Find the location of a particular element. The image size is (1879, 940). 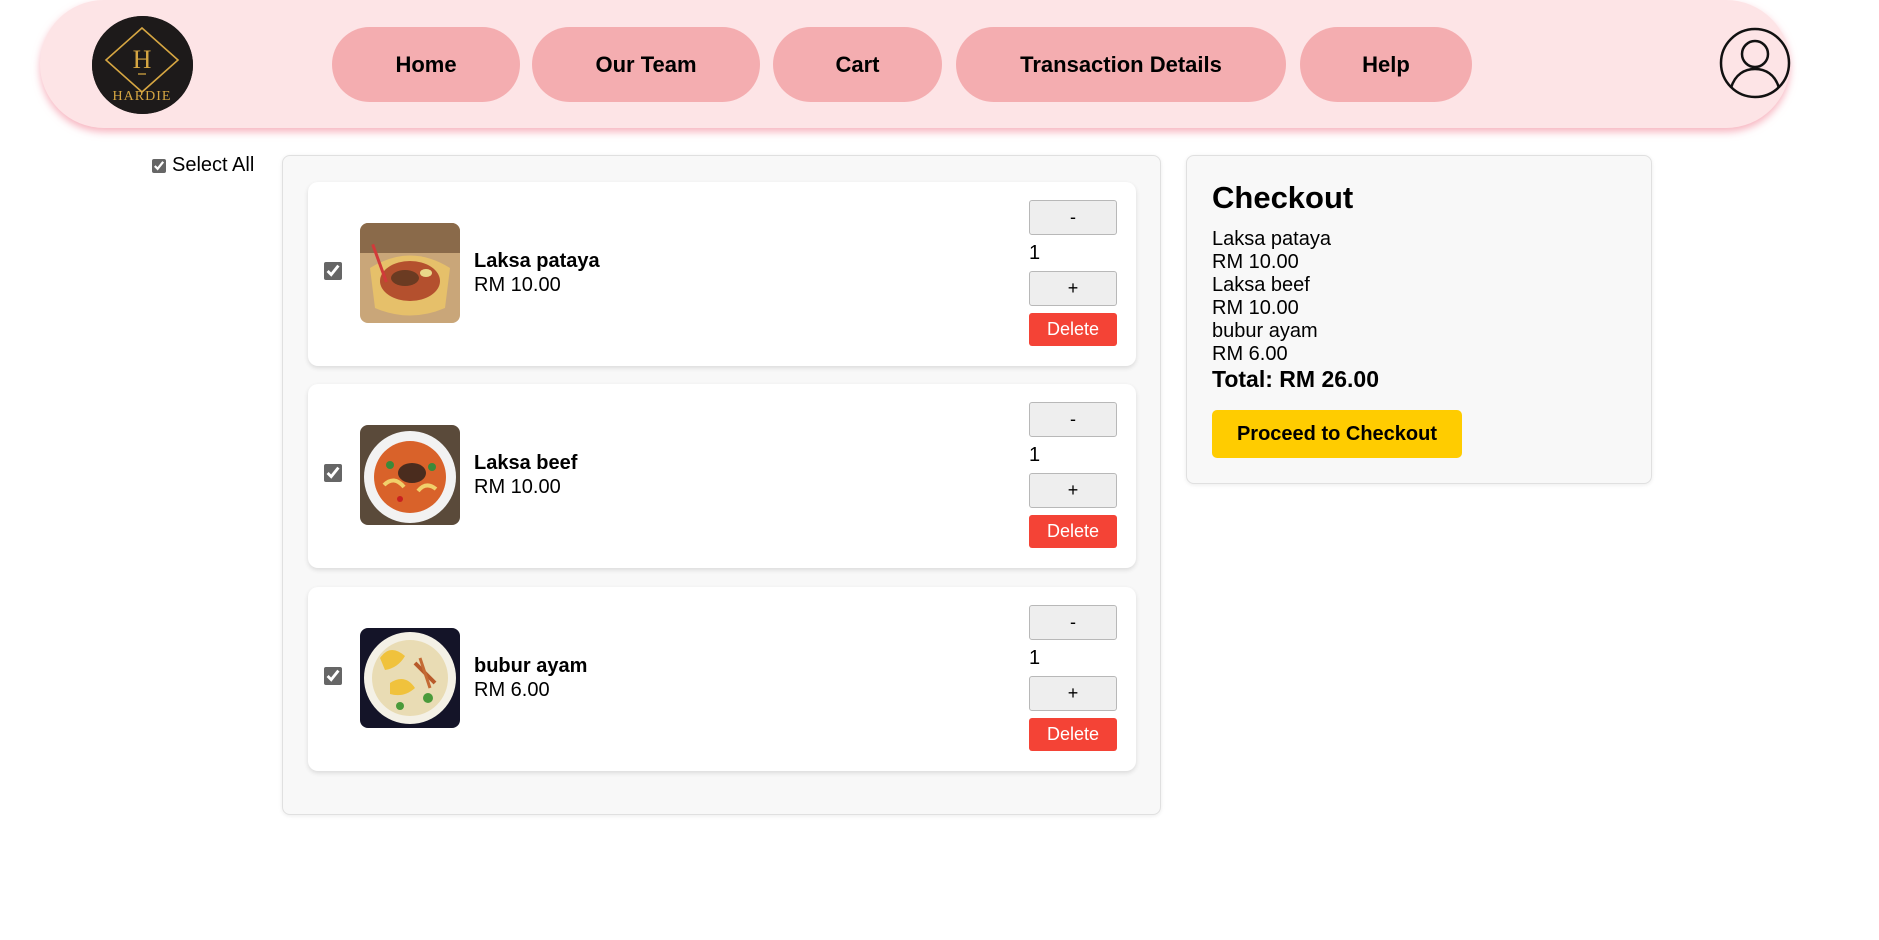

cart-item: Laksa beef RM 10.00 - 1 + Delete is located at coordinates (722, 476).